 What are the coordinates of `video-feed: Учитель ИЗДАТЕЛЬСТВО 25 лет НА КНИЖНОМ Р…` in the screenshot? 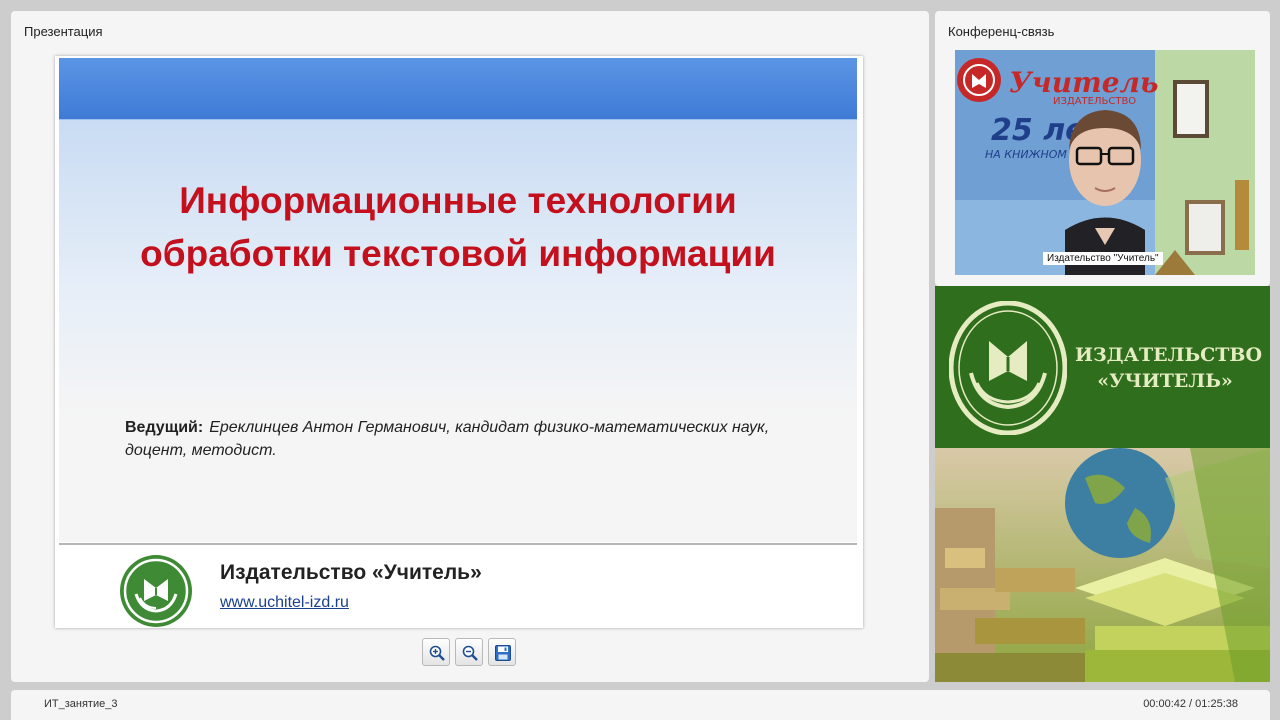 It's located at (1105, 162).